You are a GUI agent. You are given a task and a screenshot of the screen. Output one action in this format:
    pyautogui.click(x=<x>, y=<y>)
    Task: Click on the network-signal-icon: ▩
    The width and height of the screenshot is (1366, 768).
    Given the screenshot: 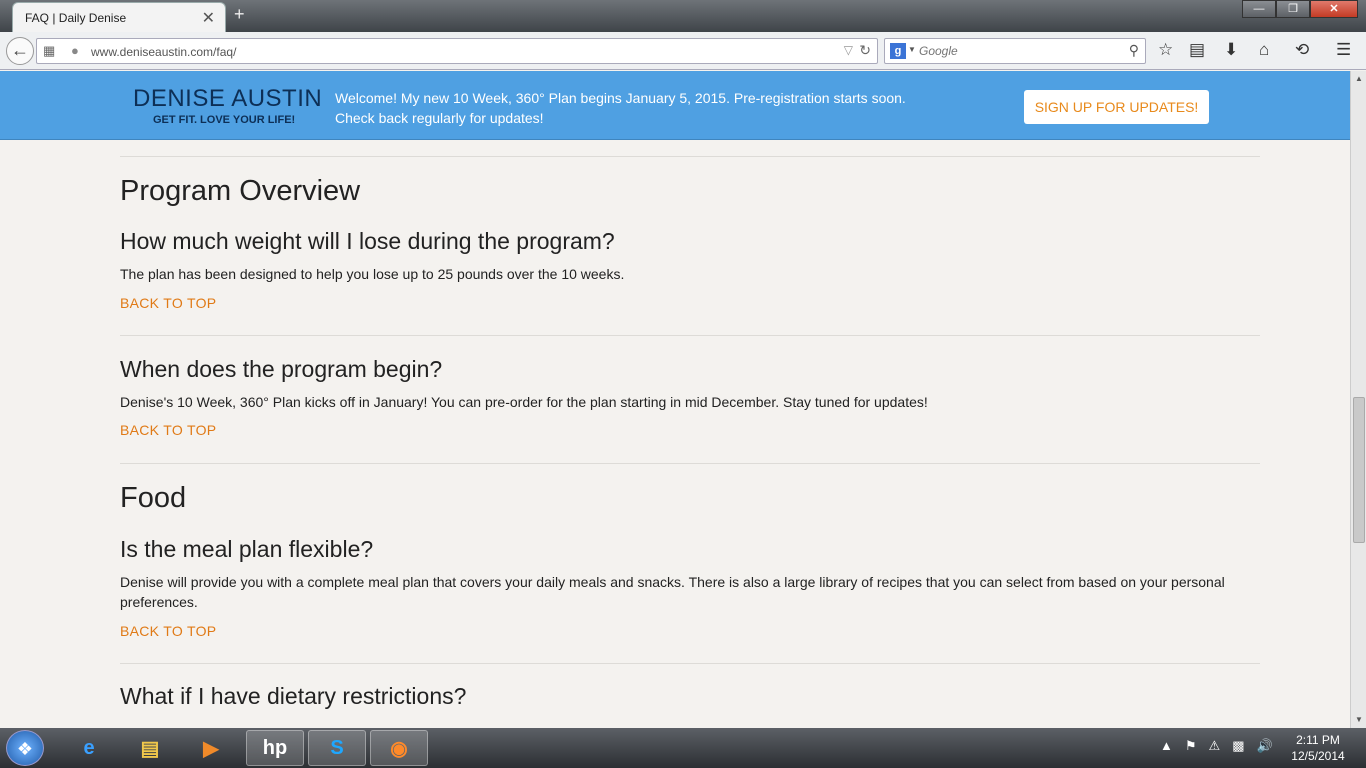 What is the action you would take?
    pyautogui.click(x=1238, y=746)
    